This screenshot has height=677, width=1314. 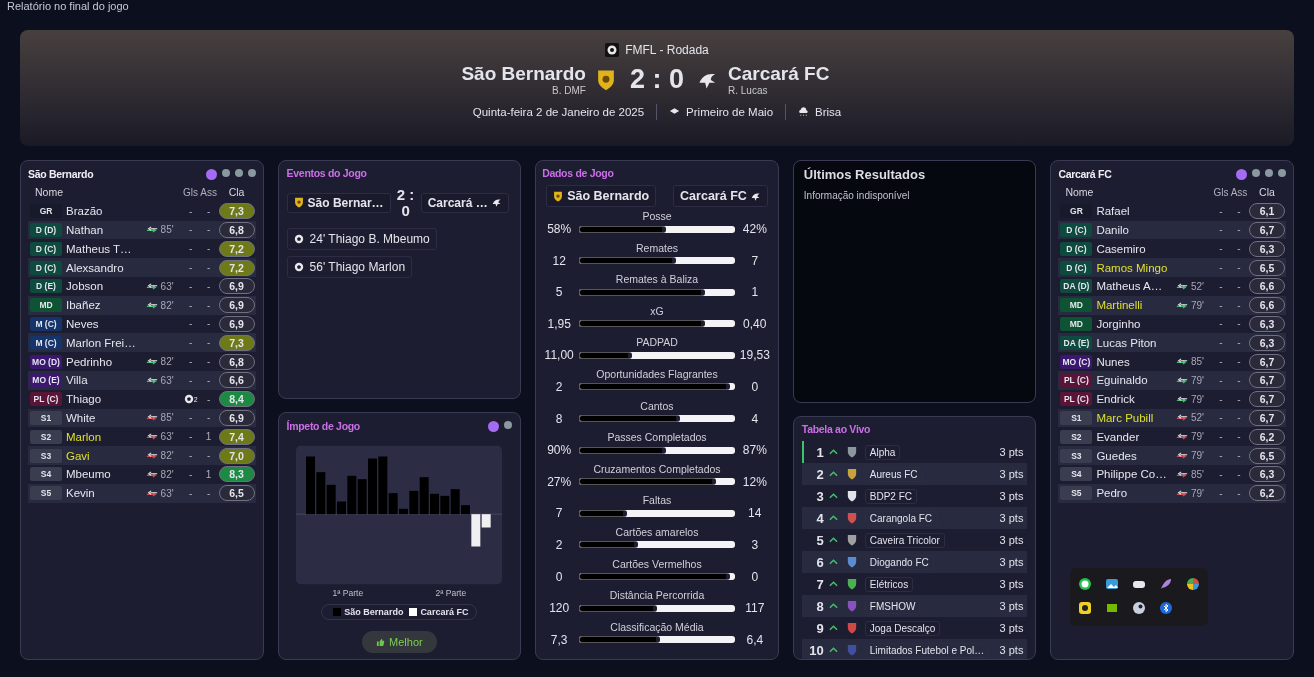 I want to click on player-row: S5 Pedro 79' - - 6,2, so click(x=1172, y=493).